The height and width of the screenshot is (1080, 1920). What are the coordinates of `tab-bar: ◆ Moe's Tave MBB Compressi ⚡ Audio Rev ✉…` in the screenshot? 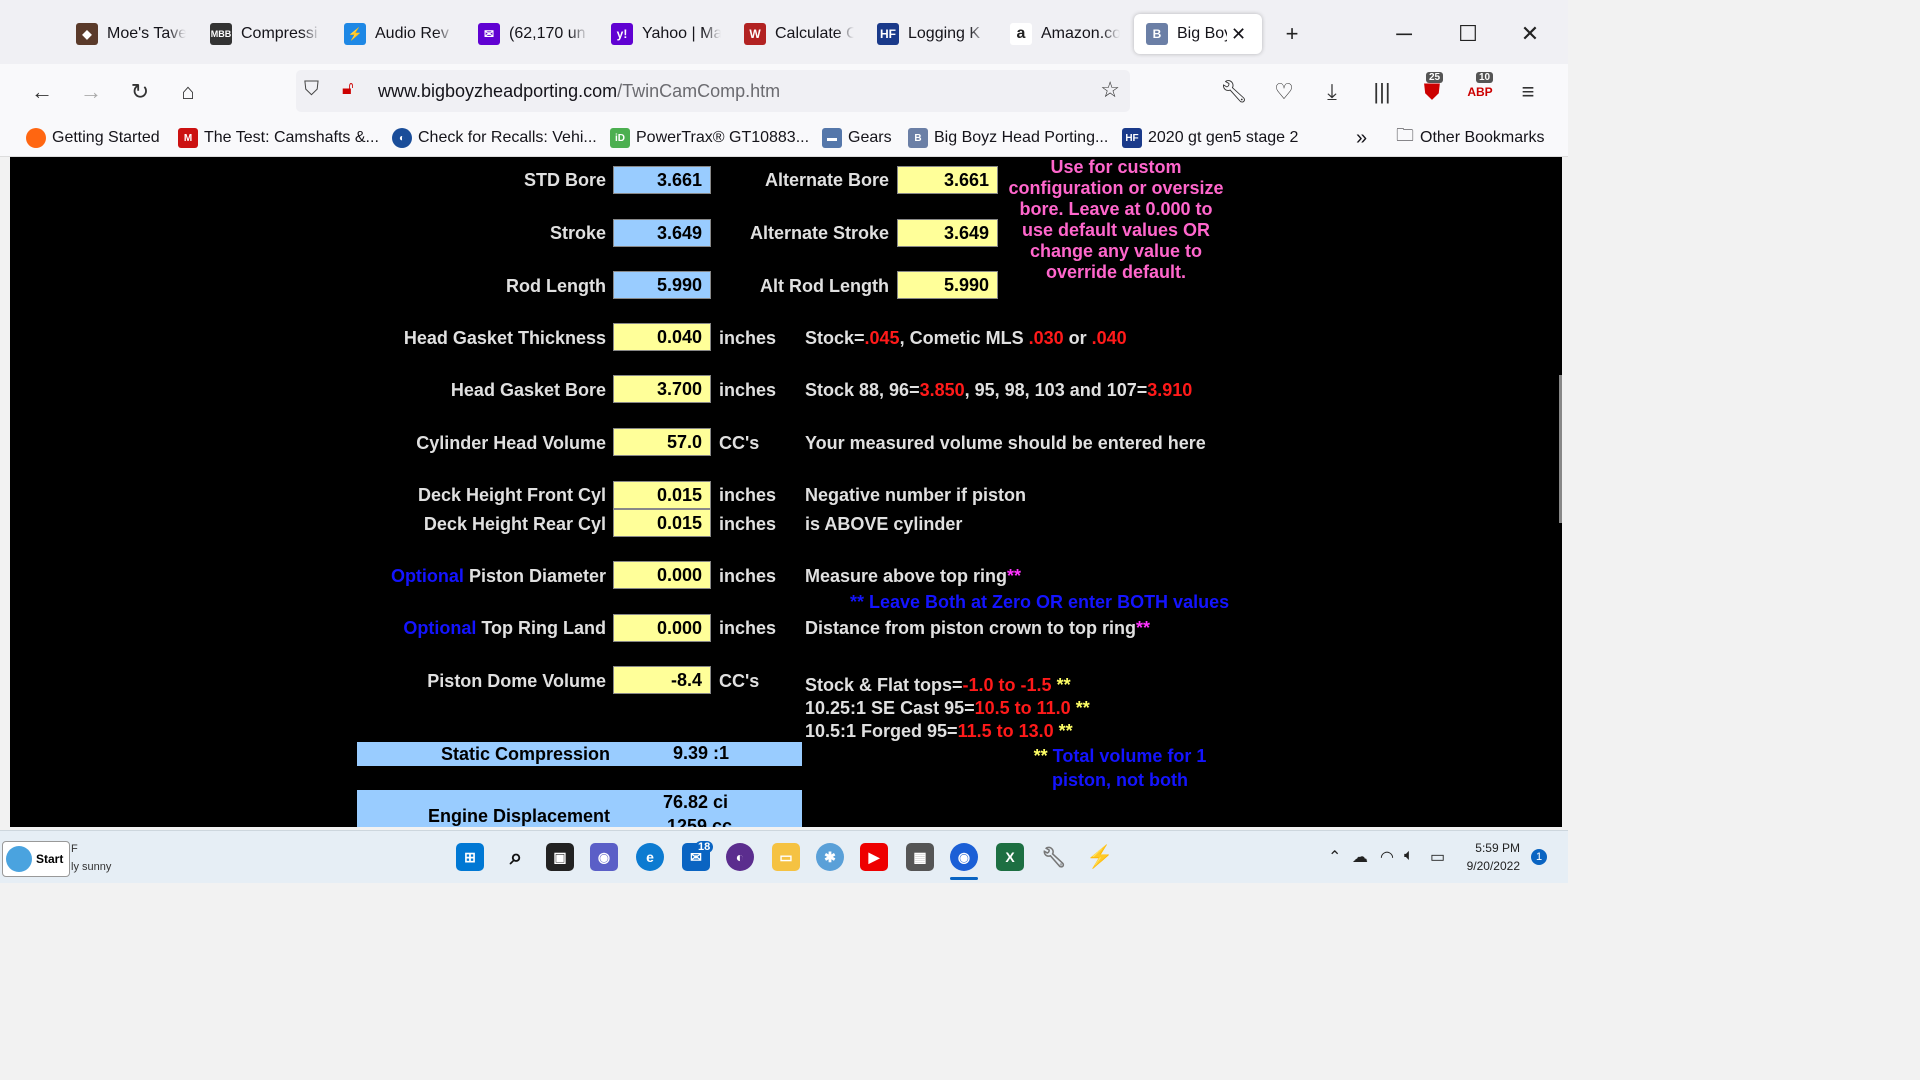 It's located at (784, 32).